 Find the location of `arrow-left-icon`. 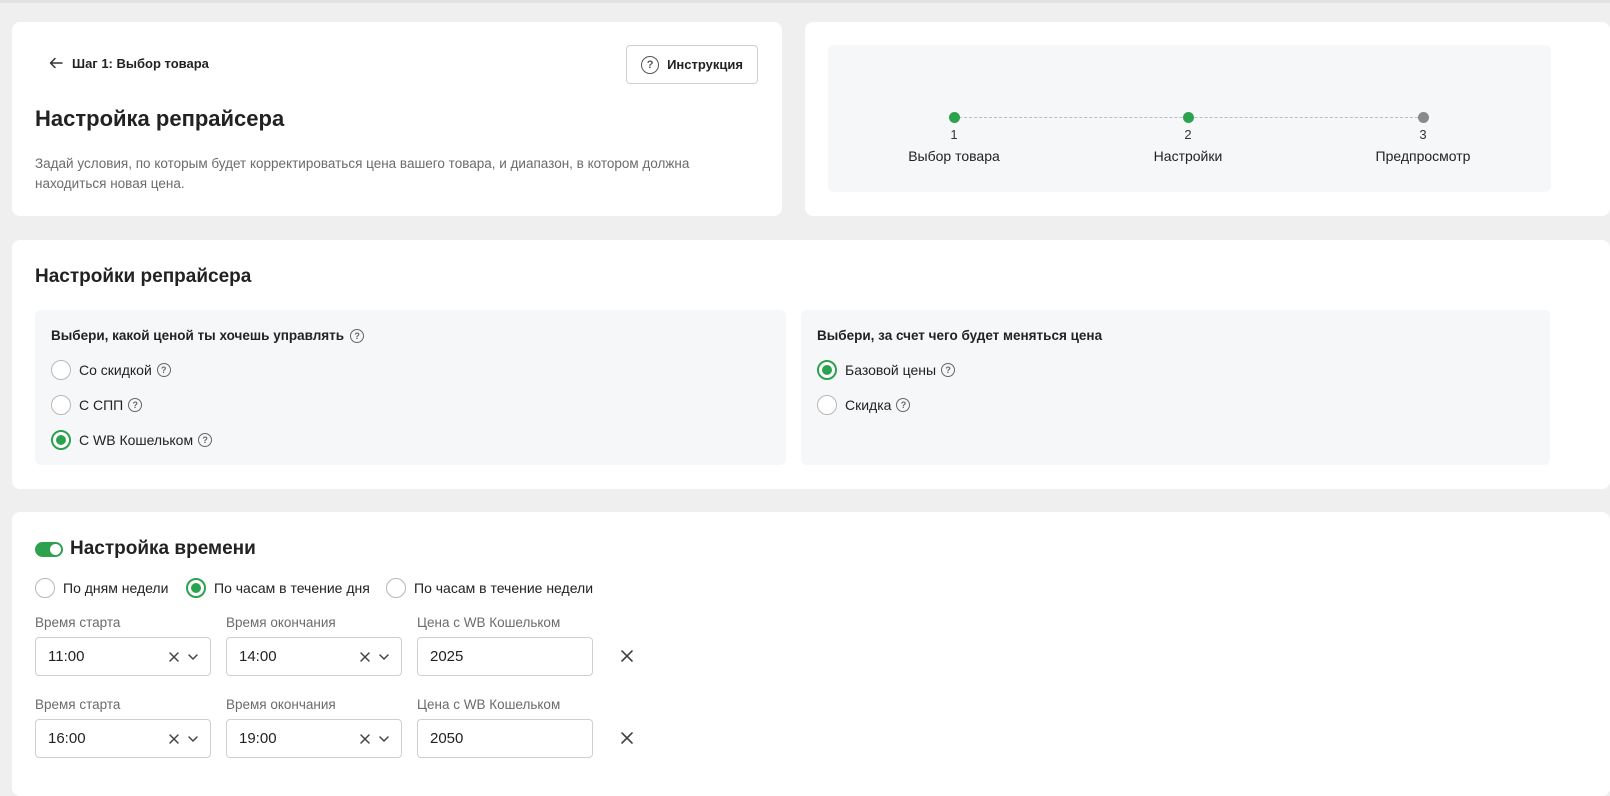

arrow-left-icon is located at coordinates (56, 63).